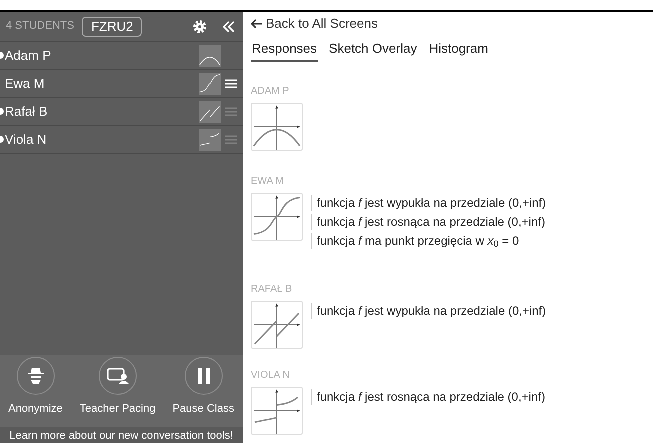 This screenshot has height=443, width=653. I want to click on spy-icon, so click(36, 376).